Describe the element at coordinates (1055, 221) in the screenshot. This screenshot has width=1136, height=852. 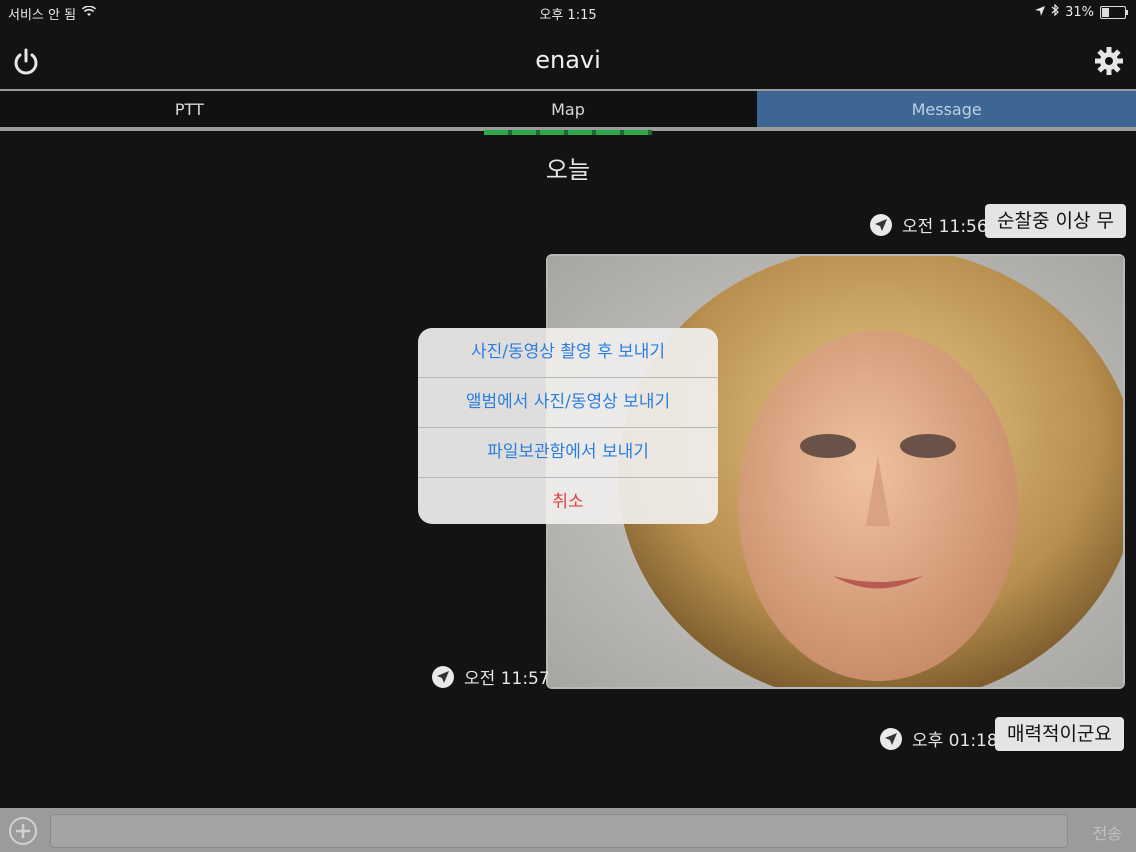
I see `message-bubble: 순찰중 이상 무` at that location.